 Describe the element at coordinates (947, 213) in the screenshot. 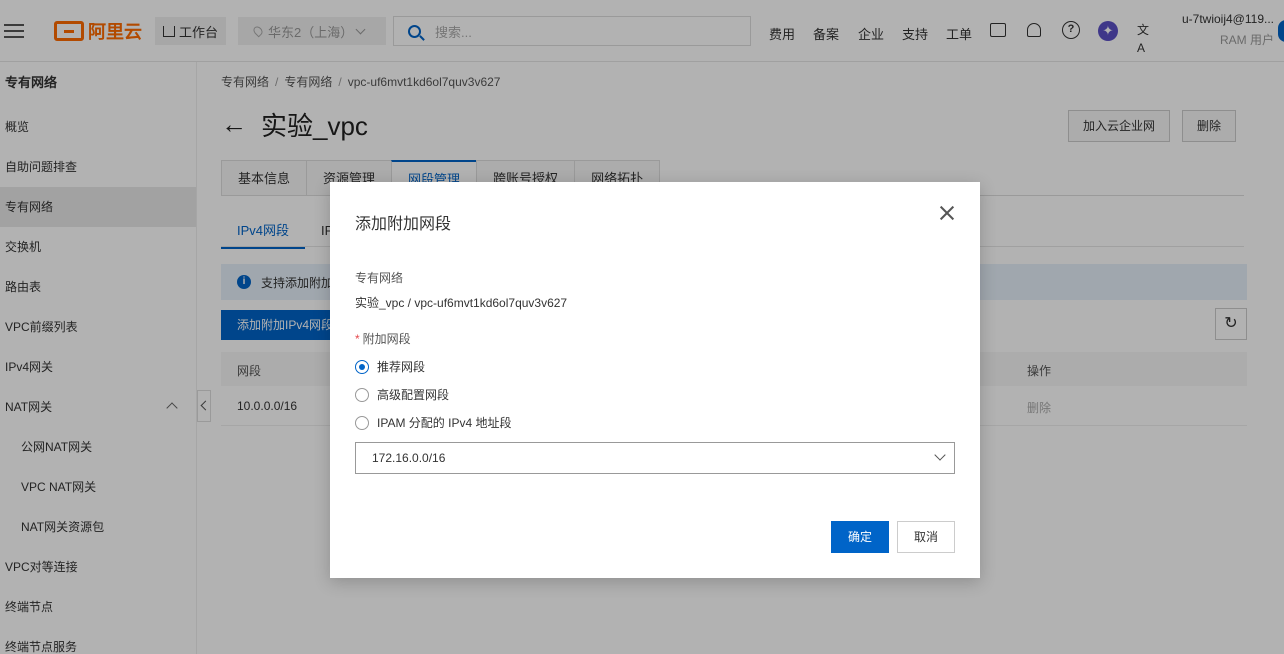

I see `close-icon` at that location.